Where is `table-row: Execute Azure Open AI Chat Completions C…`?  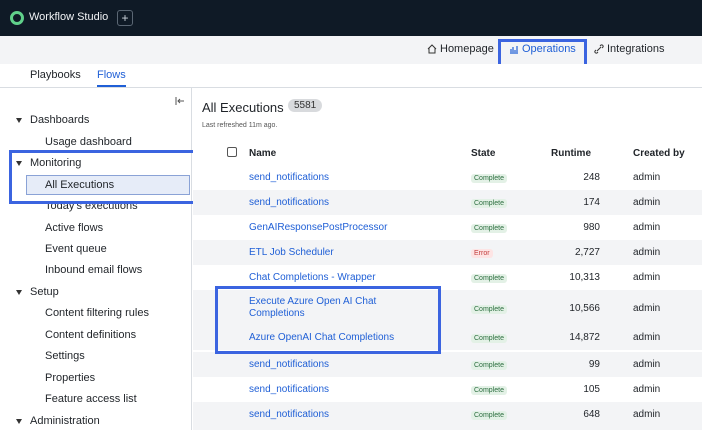 table-row: Execute Azure Open AI Chat Completions C… is located at coordinates (447, 308).